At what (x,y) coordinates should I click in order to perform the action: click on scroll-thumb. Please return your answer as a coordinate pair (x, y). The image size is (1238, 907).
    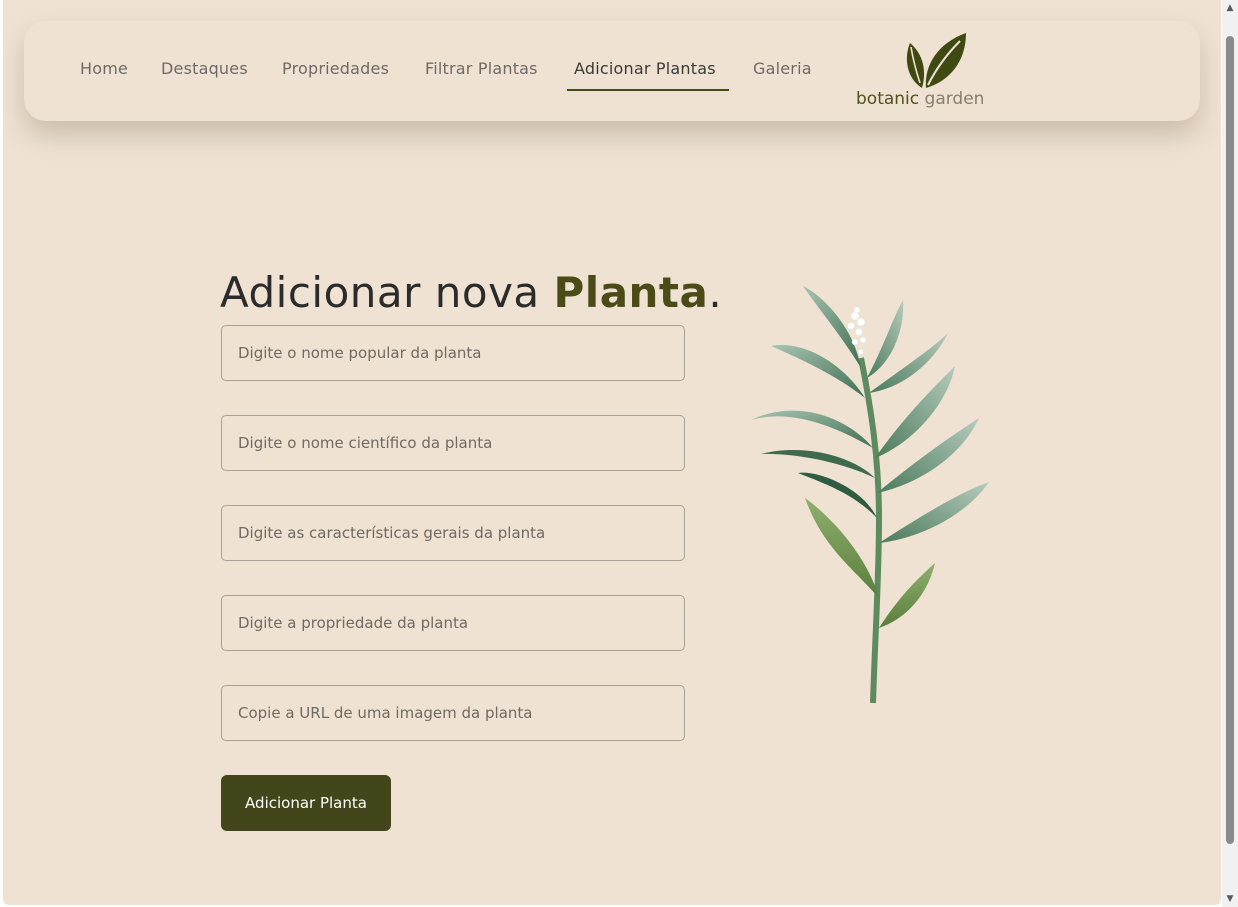
    Looking at the image, I should click on (1230, 440).